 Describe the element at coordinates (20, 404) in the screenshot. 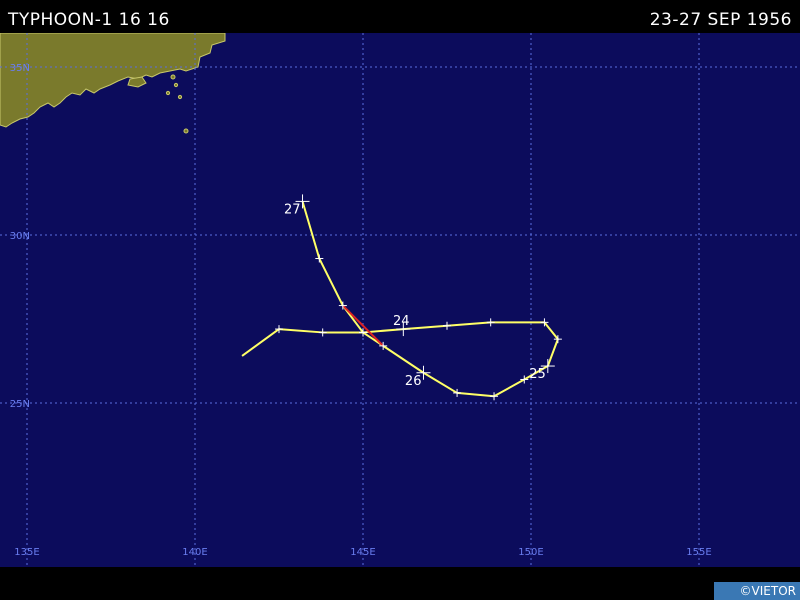

I see `lat-label: 25N` at that location.